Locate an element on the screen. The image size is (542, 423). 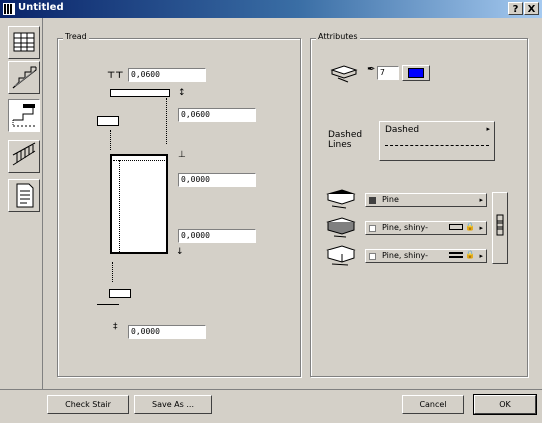
document-icon is located at coordinates (25, 195).